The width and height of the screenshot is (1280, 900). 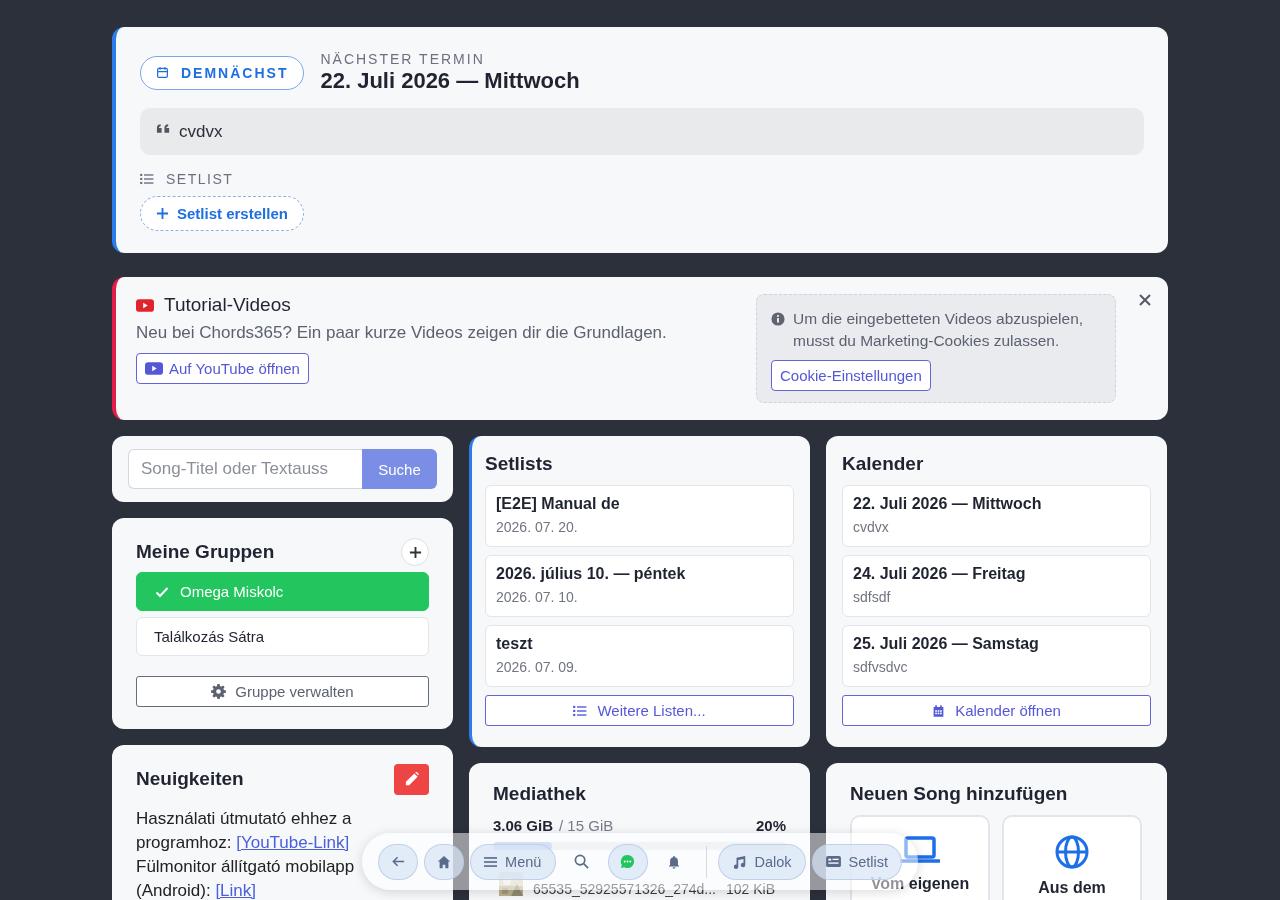 I want to click on group-item: Találkozás Sátra, so click(x=282, y=636).